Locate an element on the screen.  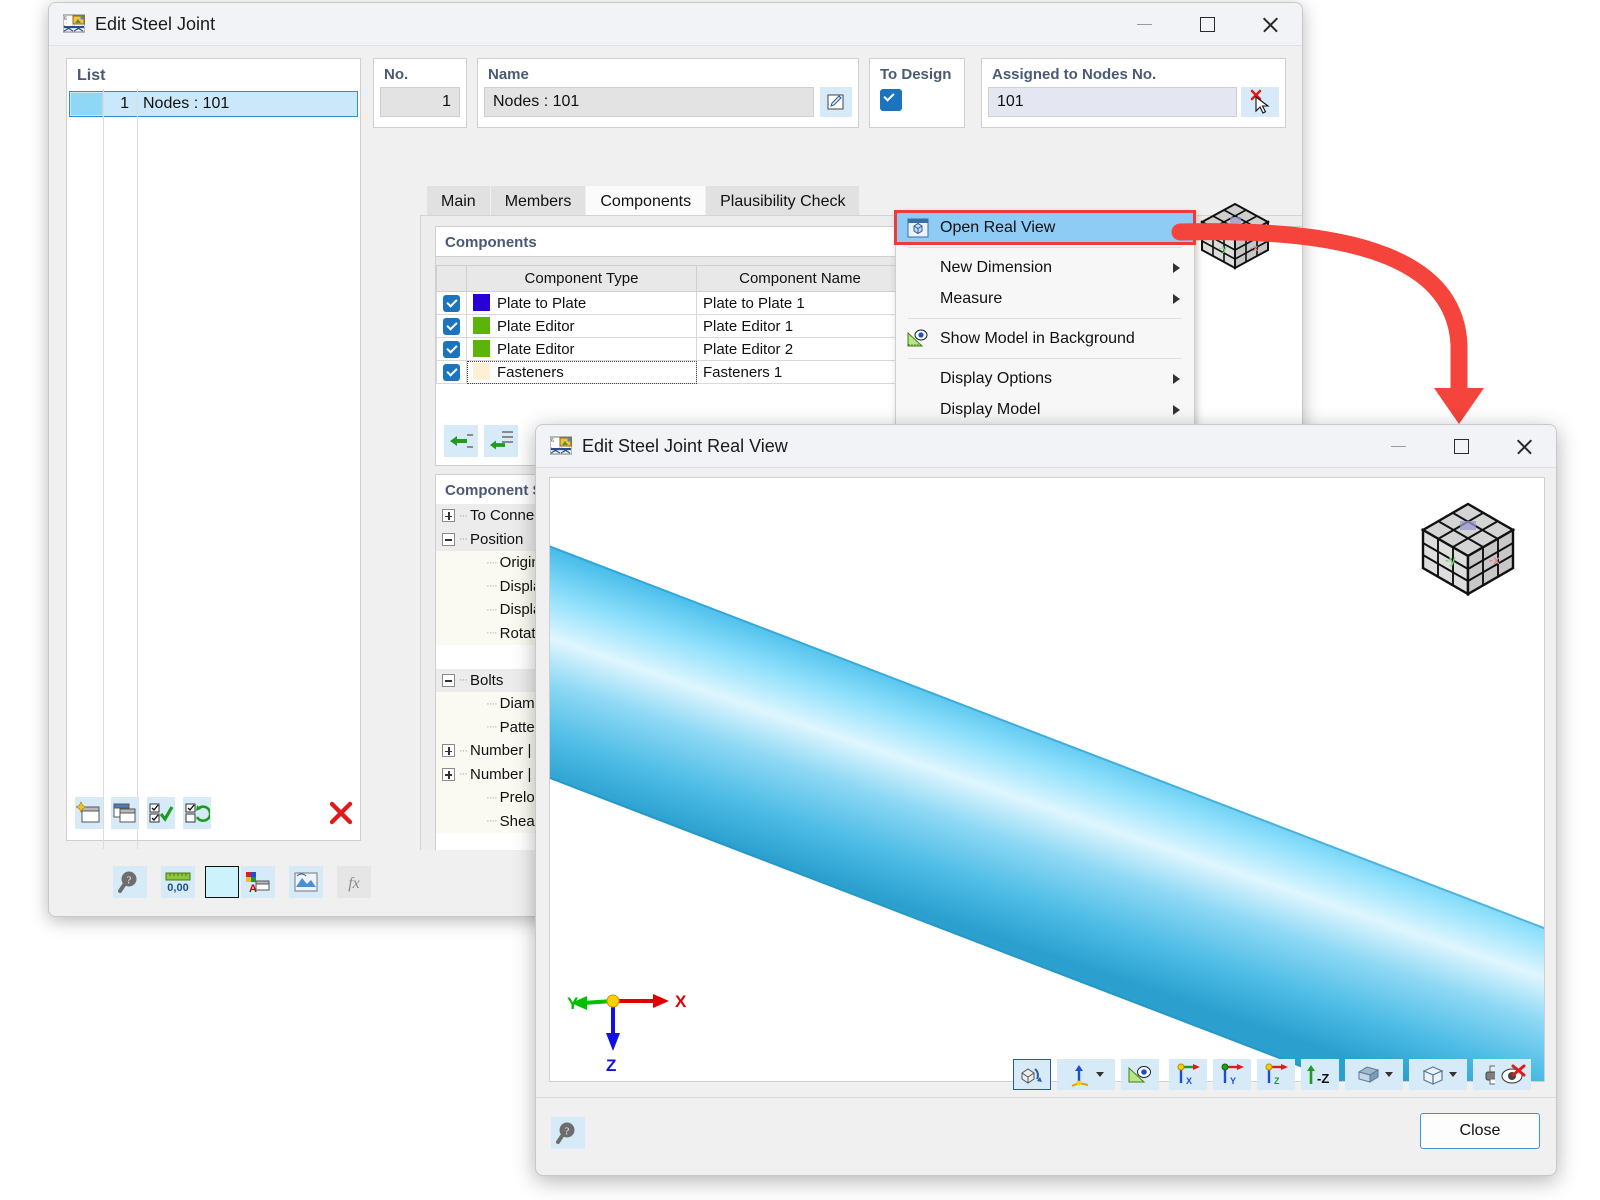
table-header-row: Component Type Component Name is located at coordinates (670, 278).